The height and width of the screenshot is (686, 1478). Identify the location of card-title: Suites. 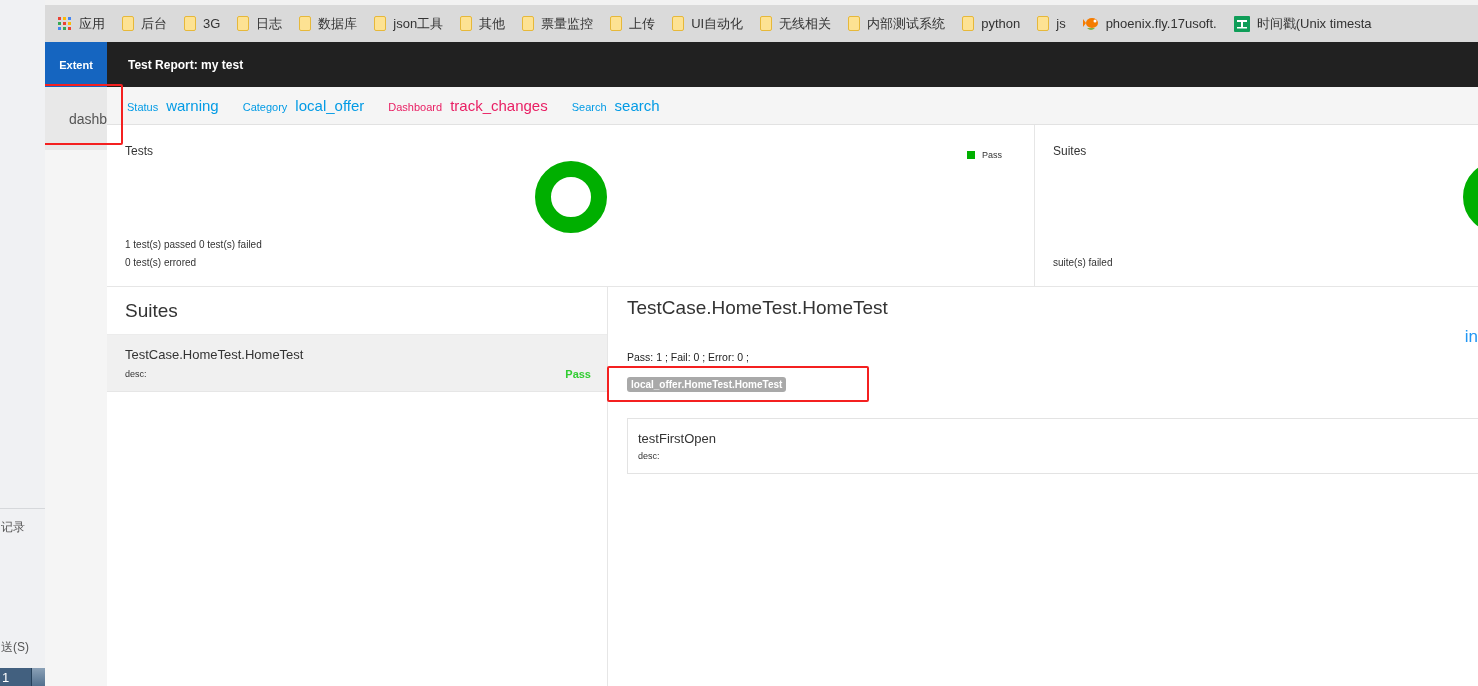
(1070, 151).